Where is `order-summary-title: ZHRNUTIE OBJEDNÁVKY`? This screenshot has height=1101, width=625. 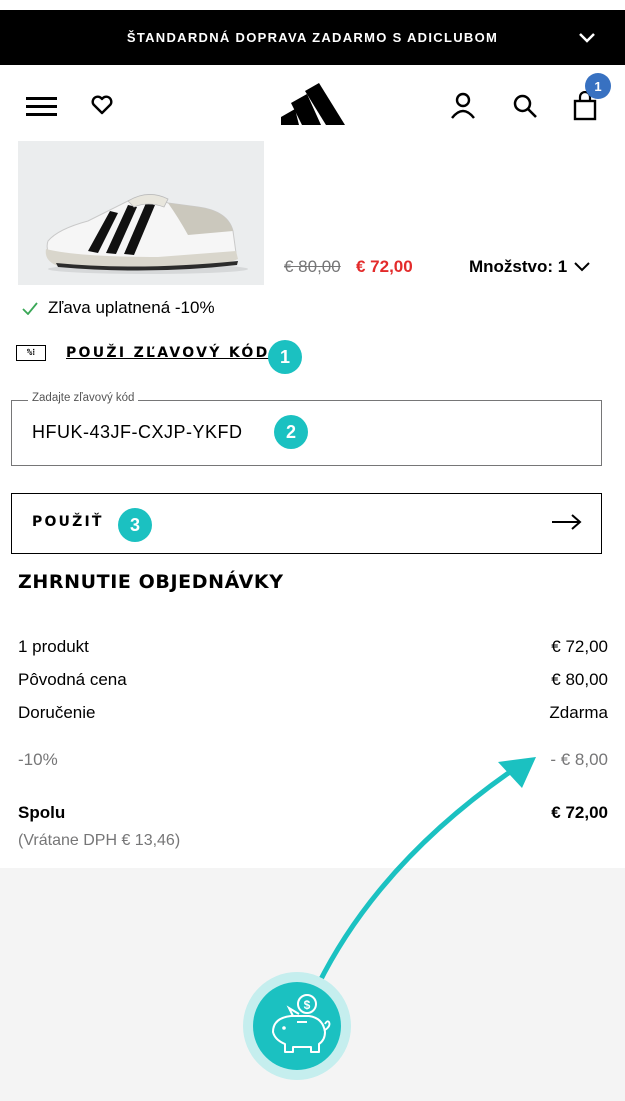 order-summary-title: ZHRNUTIE OBJEDNÁVKY is located at coordinates (151, 582).